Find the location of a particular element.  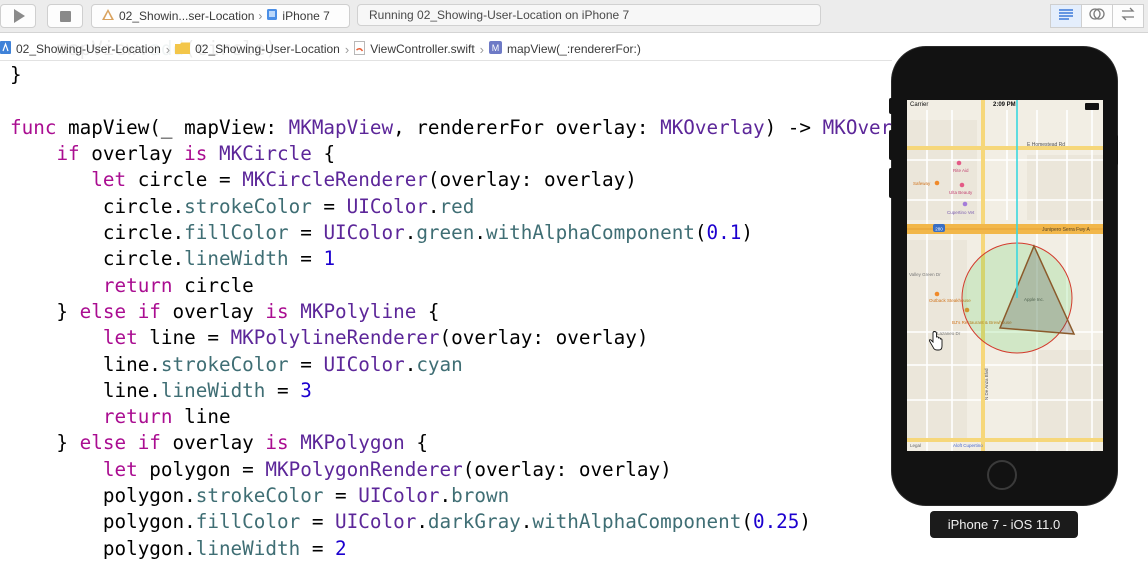

scheme-device: iPhone 7 is located at coordinates (306, 16).